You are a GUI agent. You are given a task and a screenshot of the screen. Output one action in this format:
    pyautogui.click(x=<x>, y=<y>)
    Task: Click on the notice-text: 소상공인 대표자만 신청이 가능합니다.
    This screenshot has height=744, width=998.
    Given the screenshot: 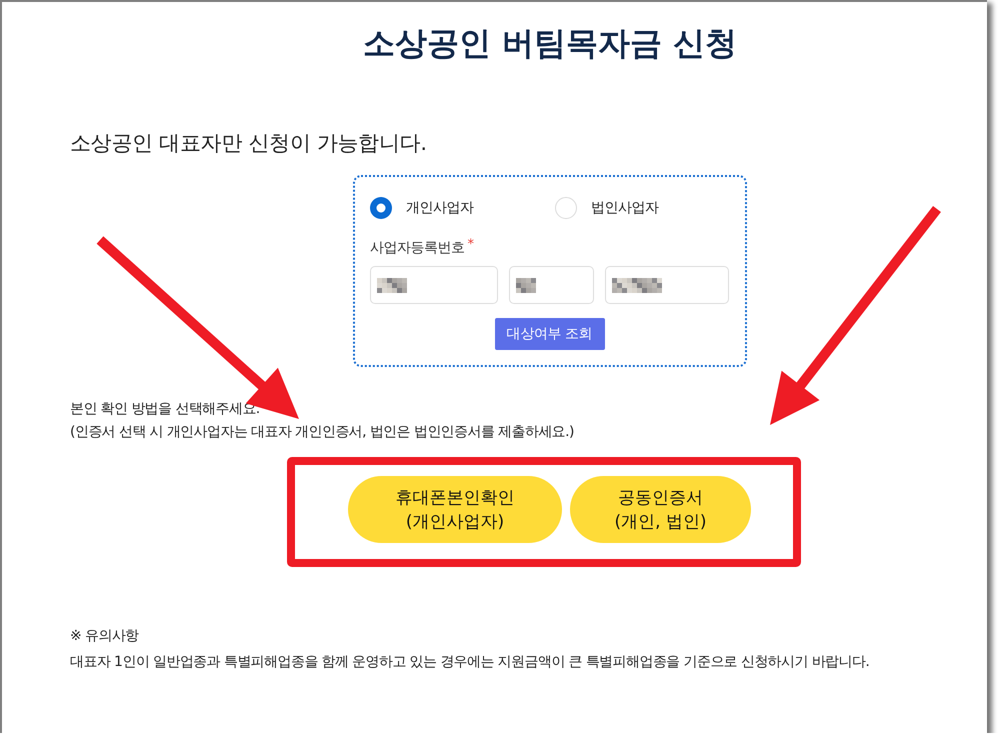 What is the action you would take?
    pyautogui.click(x=248, y=143)
    